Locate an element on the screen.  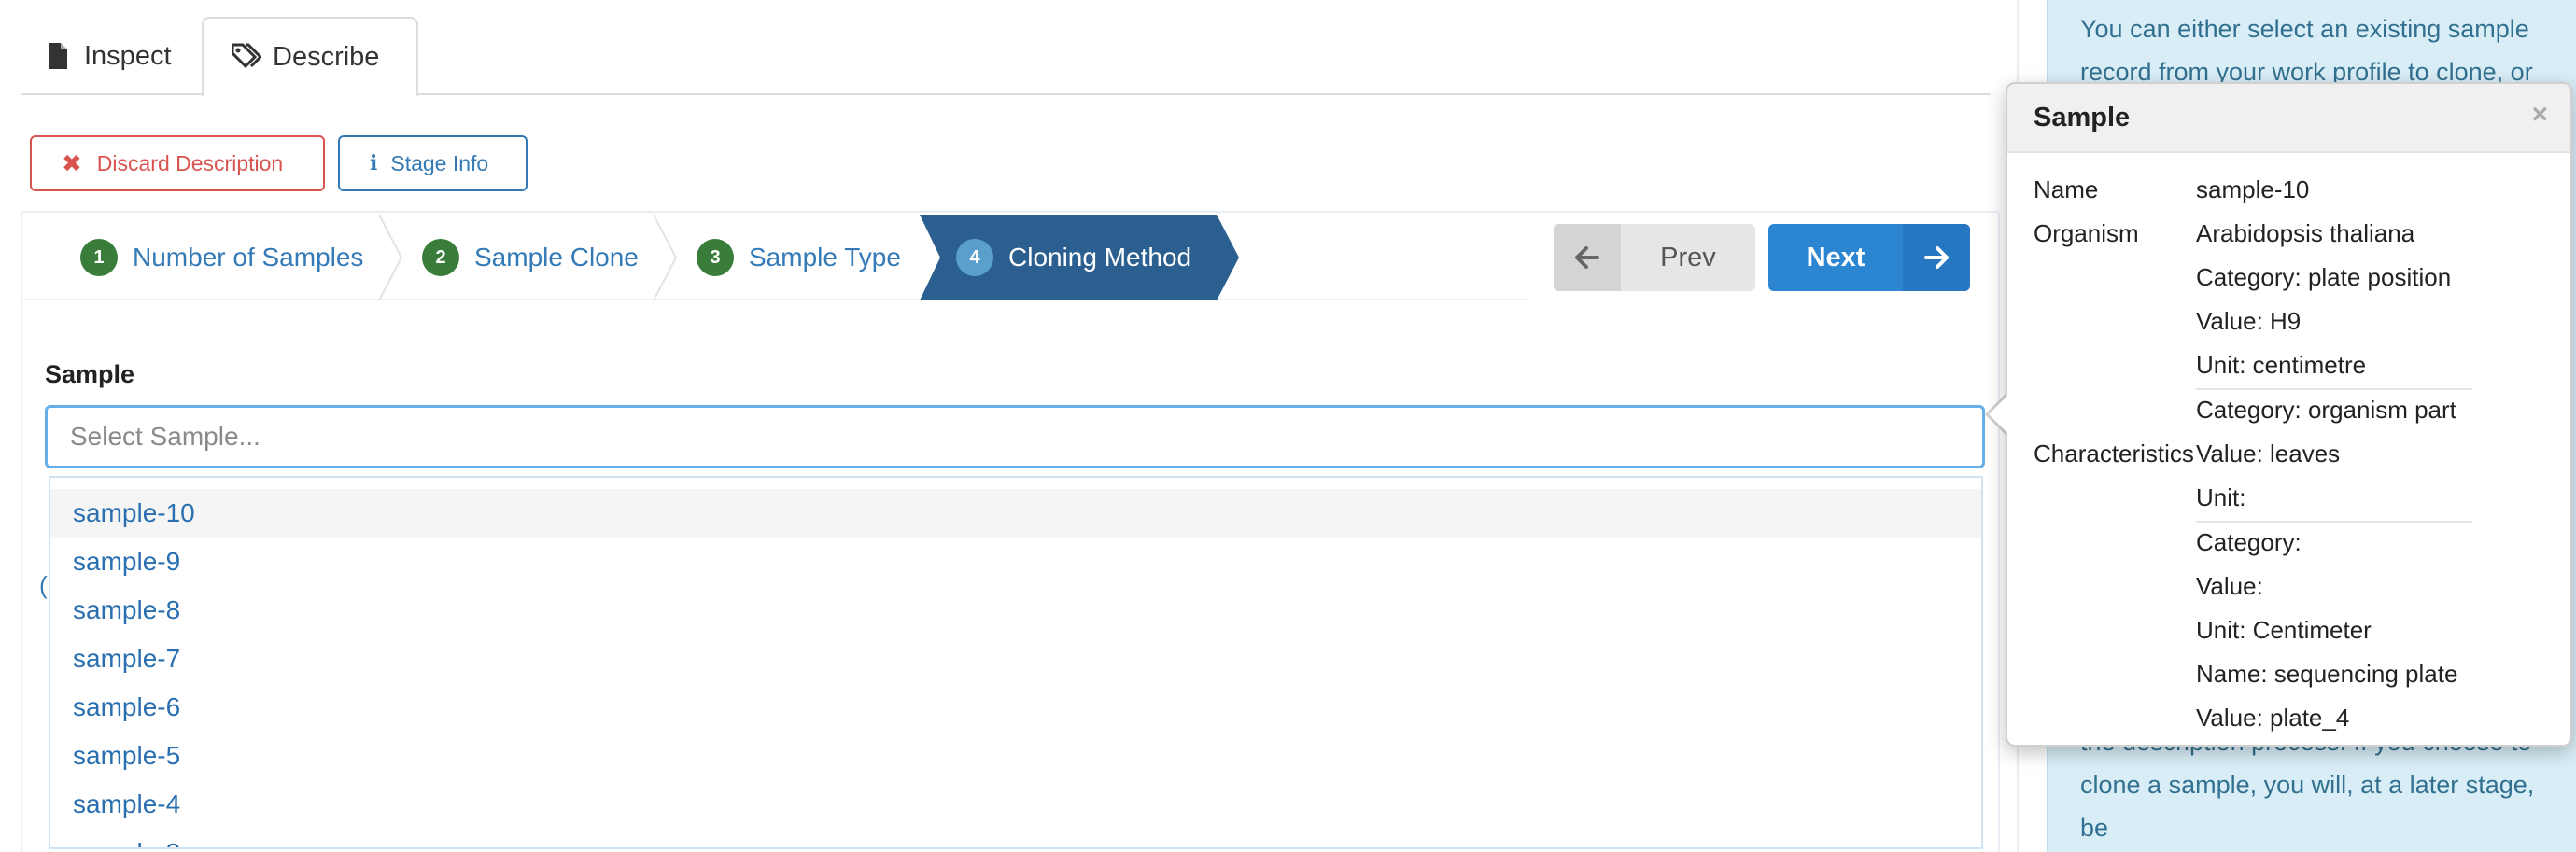
dropdown-option: sample-8 is located at coordinates (1016, 611).